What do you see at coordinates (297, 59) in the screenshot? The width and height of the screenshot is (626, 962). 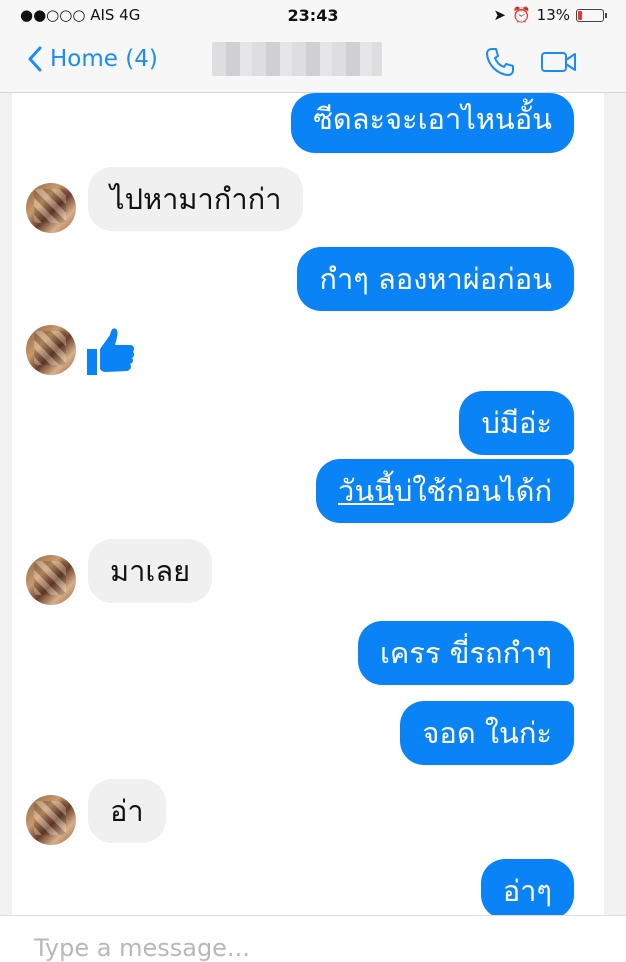 I see `contact-name-blurred` at bounding box center [297, 59].